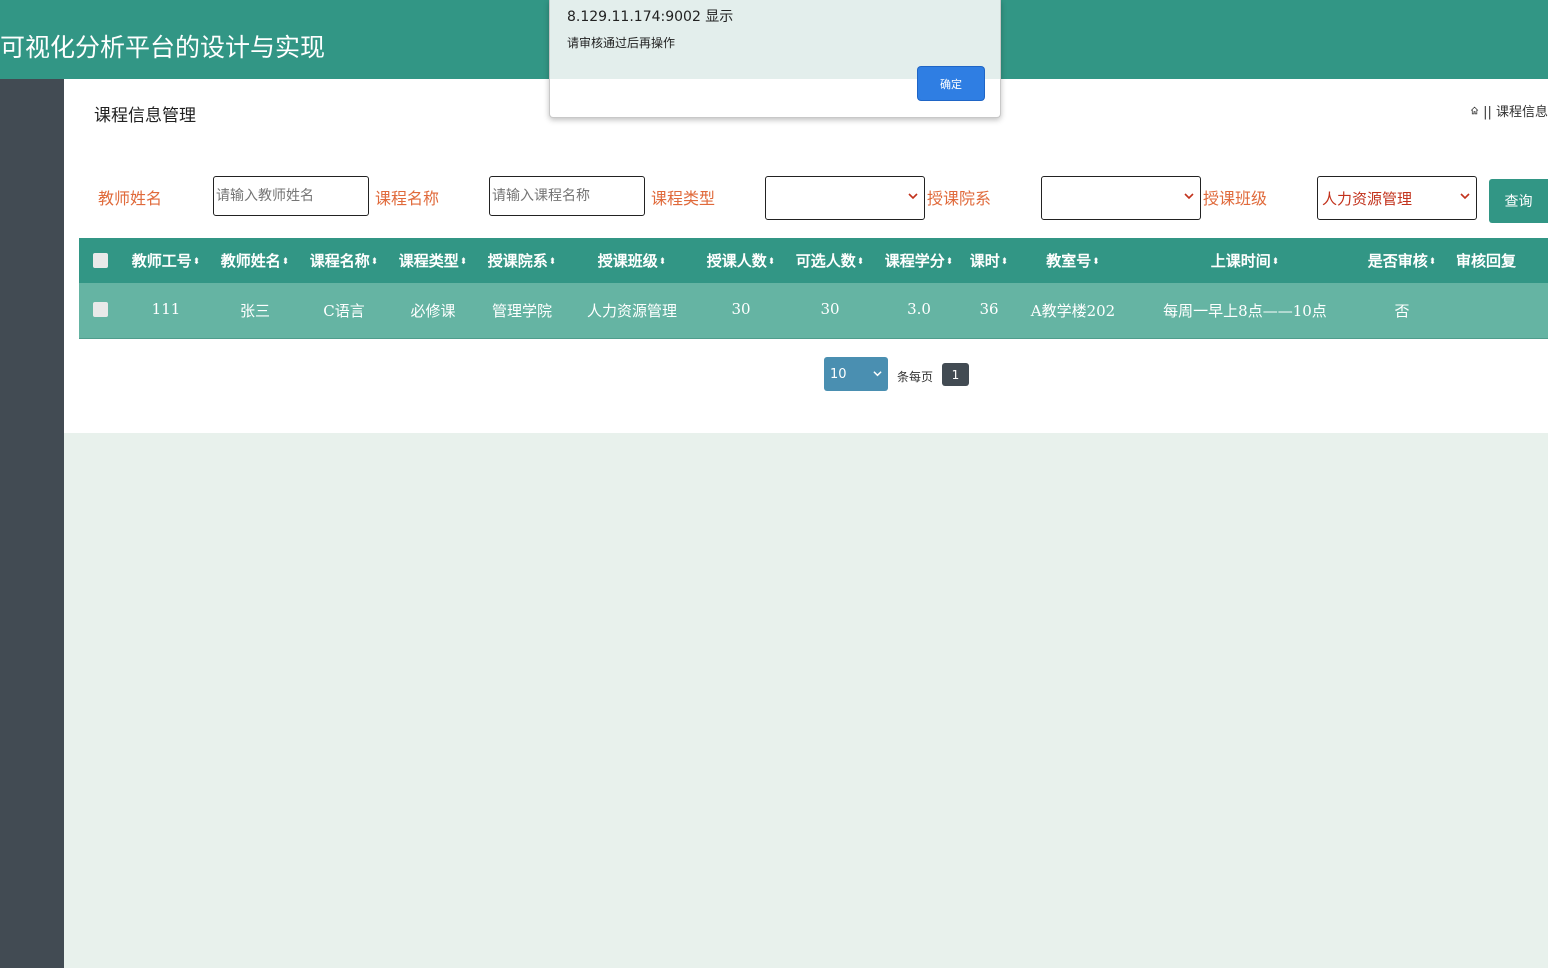 This screenshot has width=1548, height=968. I want to click on column-header-label: 教室号, so click(1069, 261).